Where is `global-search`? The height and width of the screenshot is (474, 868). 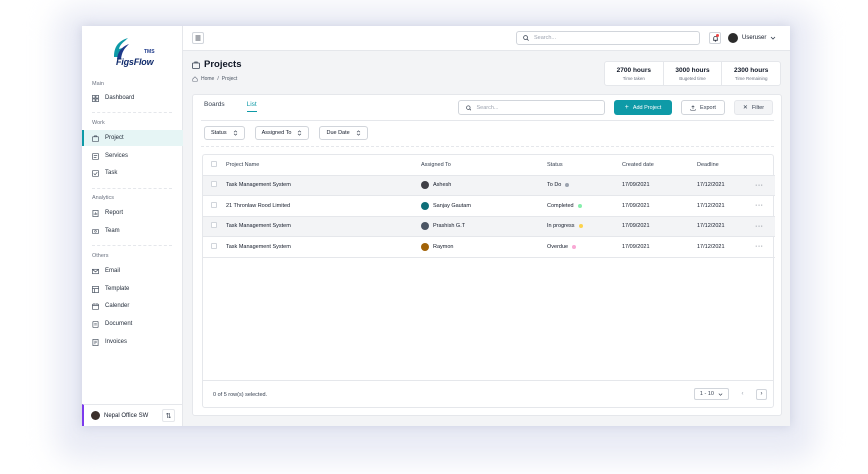
global-search is located at coordinates (608, 38).